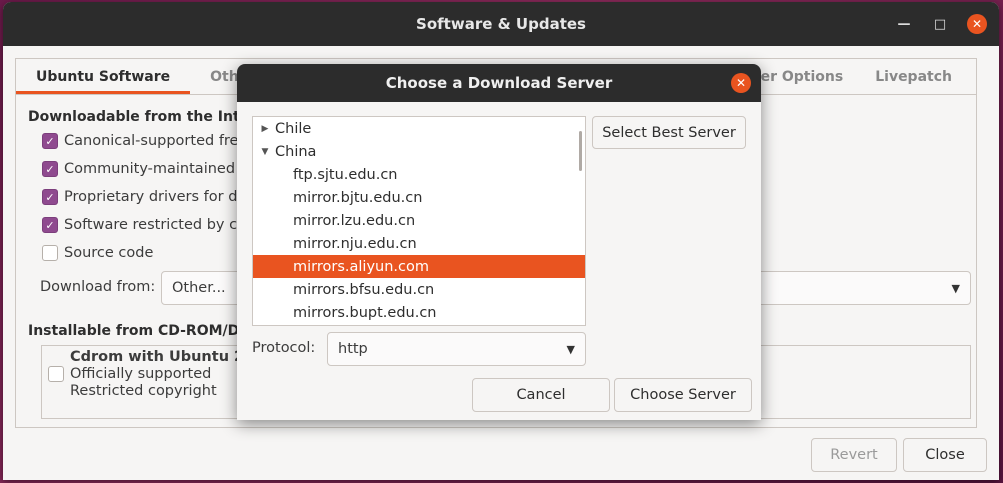  I want to click on check-community: ✓ Community-maintained fre, so click(150, 169).